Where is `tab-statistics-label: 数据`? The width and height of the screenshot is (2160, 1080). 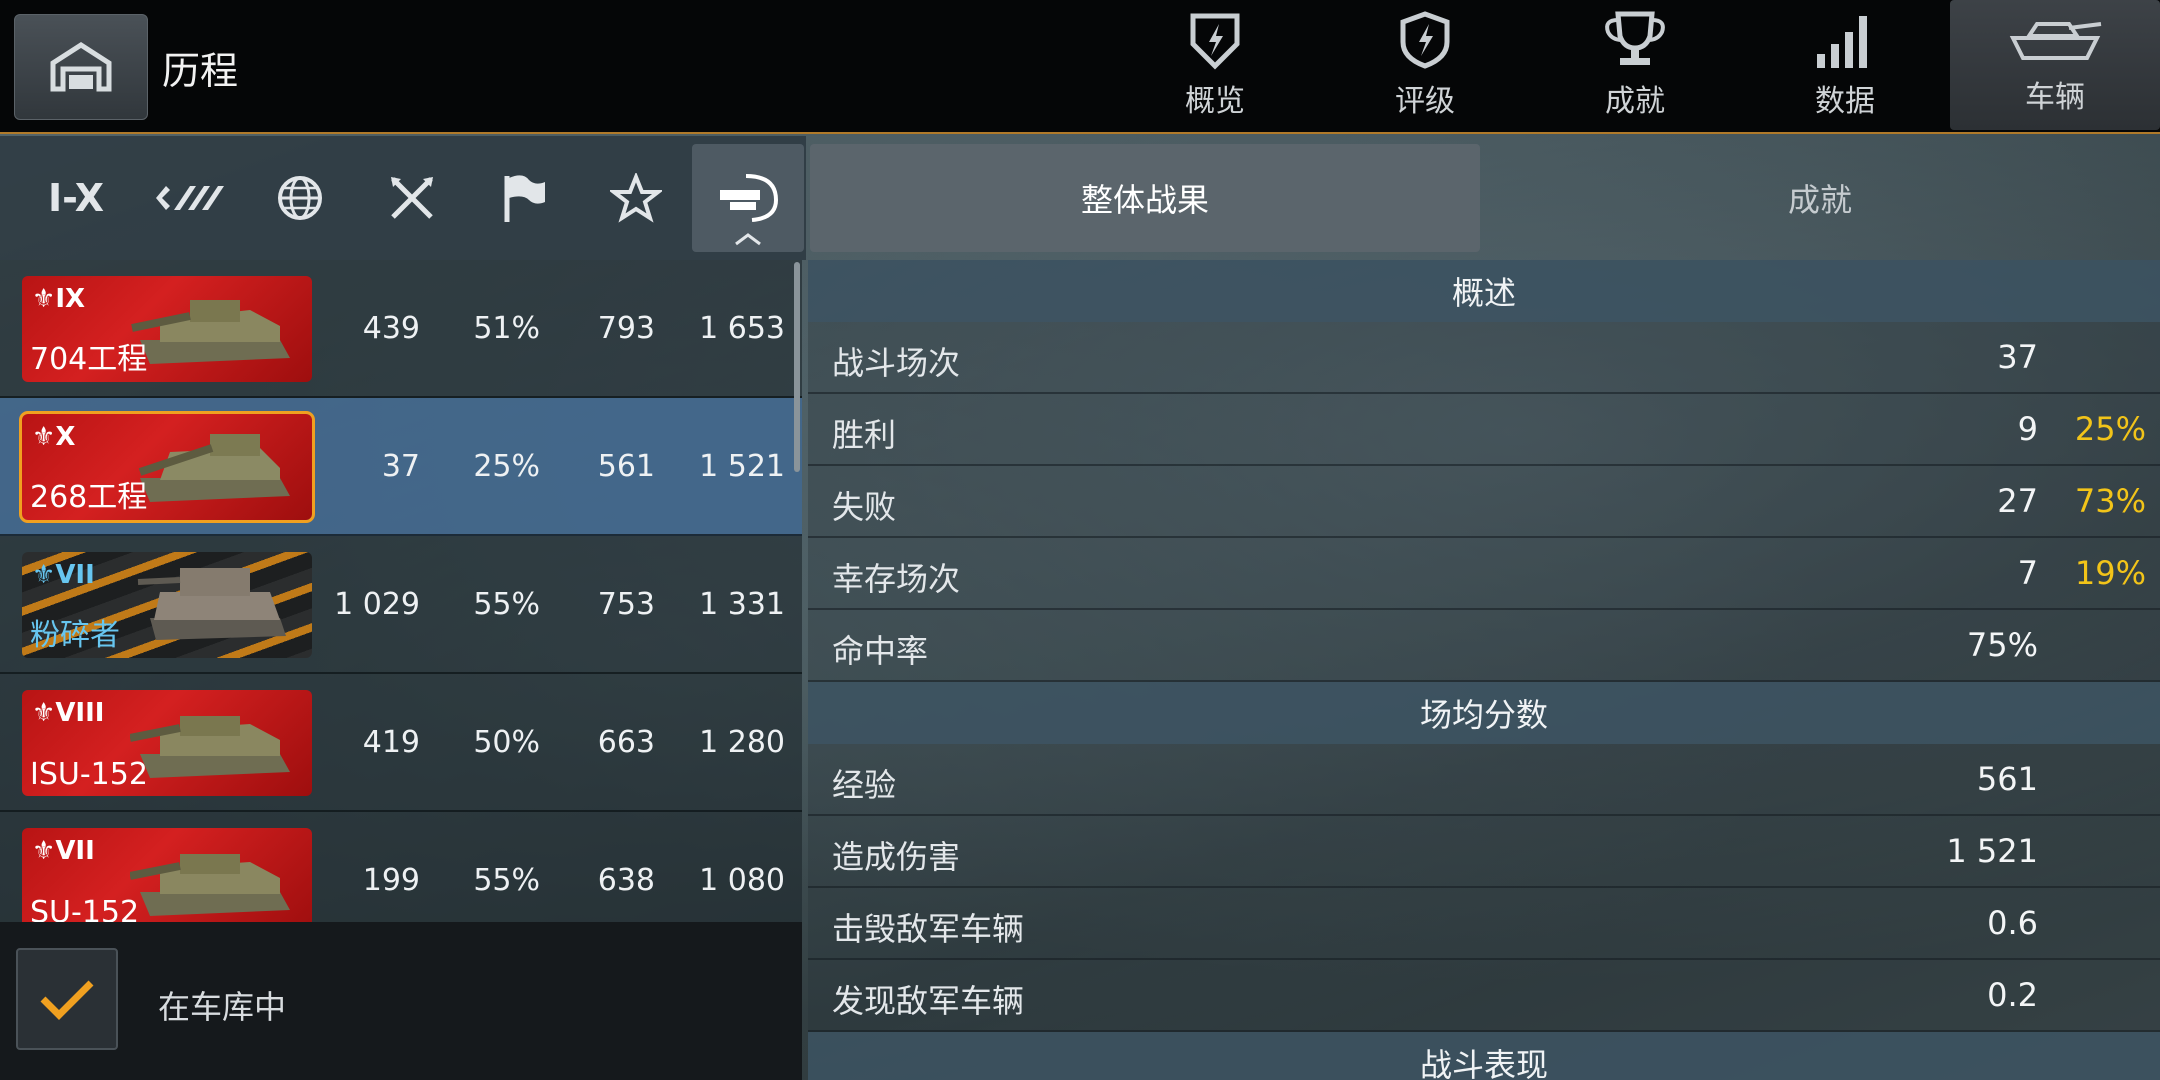 tab-statistics-label: 数据 is located at coordinates (1845, 101).